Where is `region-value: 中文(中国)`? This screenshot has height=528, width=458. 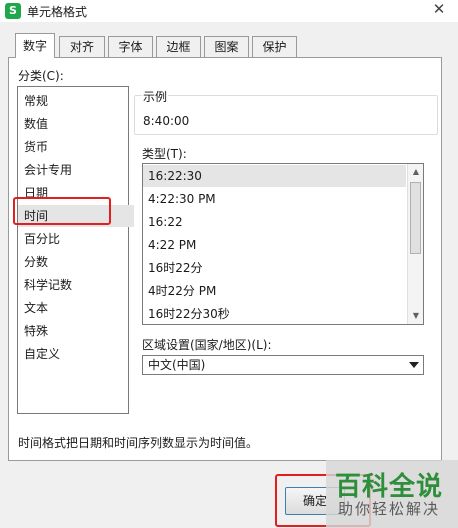
region-value: 中文(中国) is located at coordinates (177, 365).